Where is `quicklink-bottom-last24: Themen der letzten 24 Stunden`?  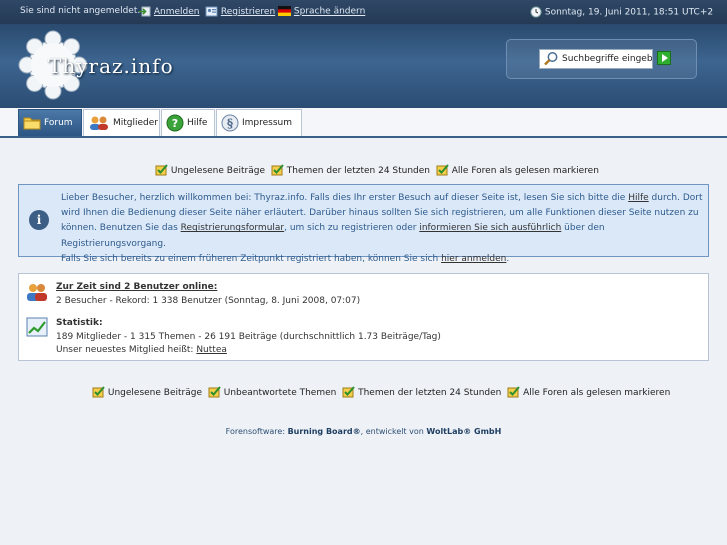
quicklink-bottom-last24: Themen der letzten 24 Stunden is located at coordinates (423, 392).